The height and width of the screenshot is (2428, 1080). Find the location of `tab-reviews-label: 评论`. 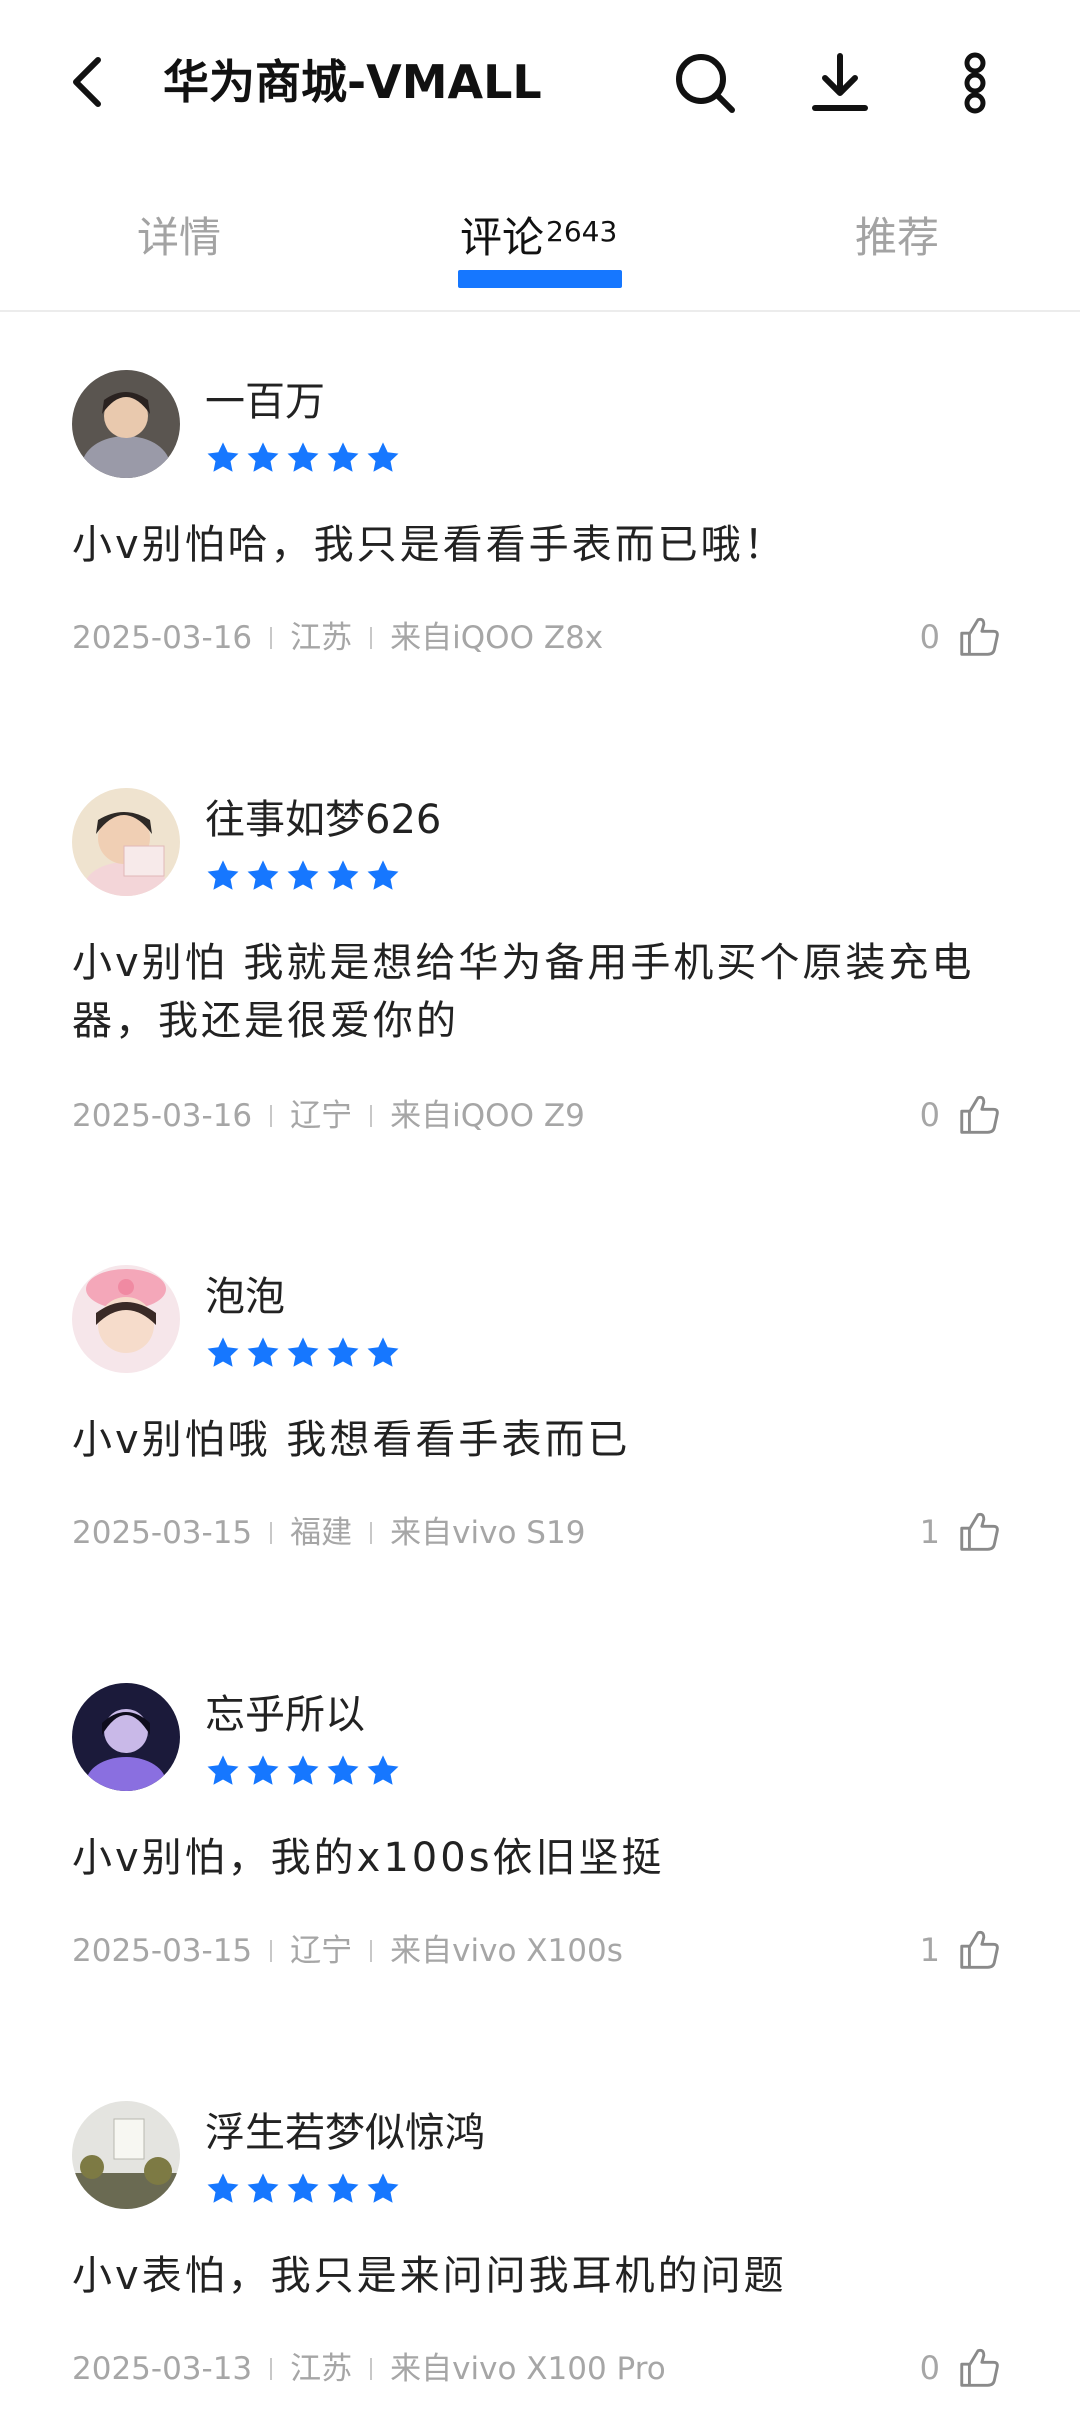

tab-reviews-label: 评论 is located at coordinates (502, 237).